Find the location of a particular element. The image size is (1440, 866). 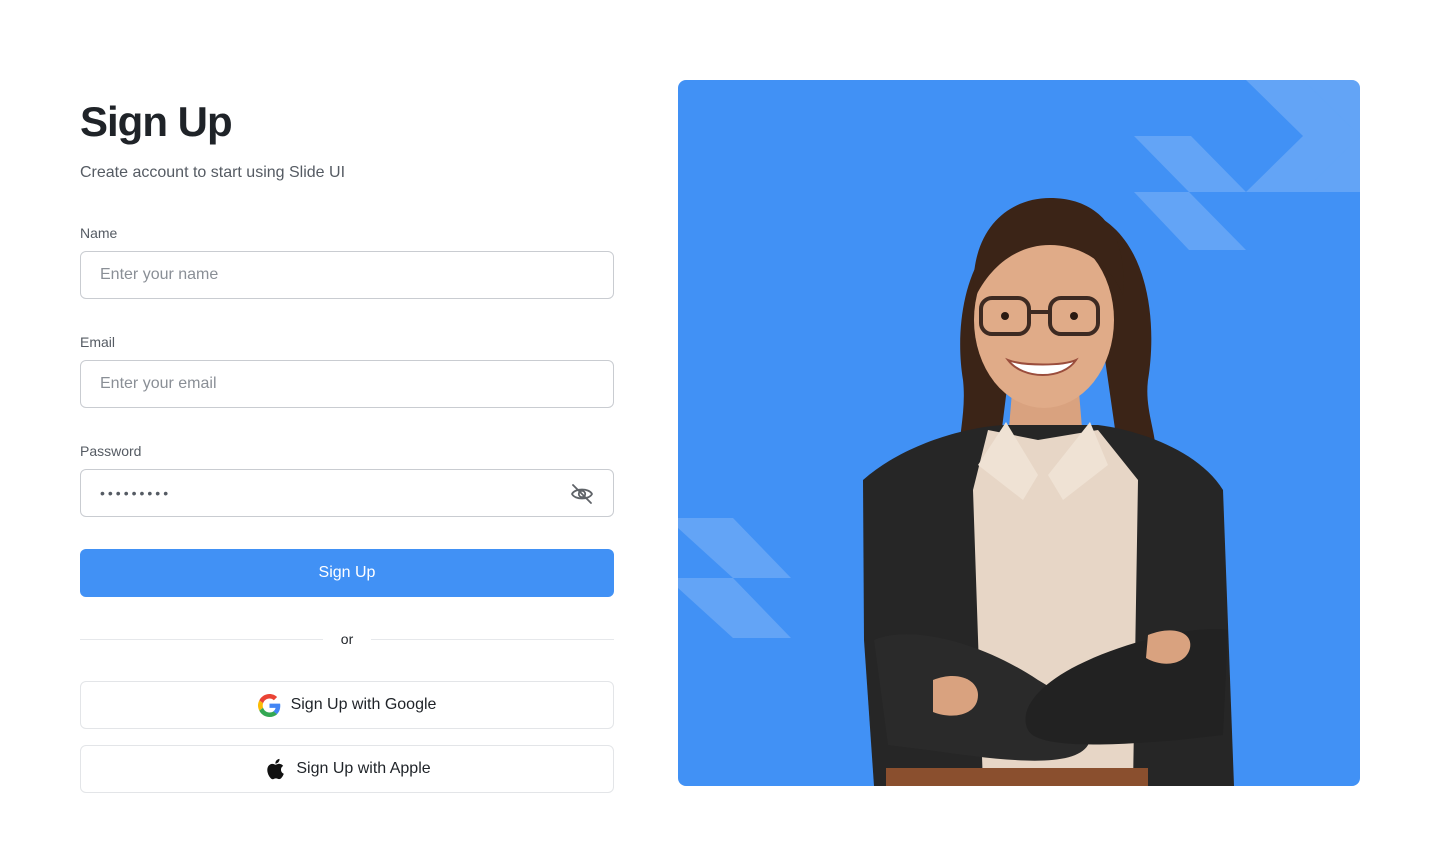

email-input-box is located at coordinates (347, 384).